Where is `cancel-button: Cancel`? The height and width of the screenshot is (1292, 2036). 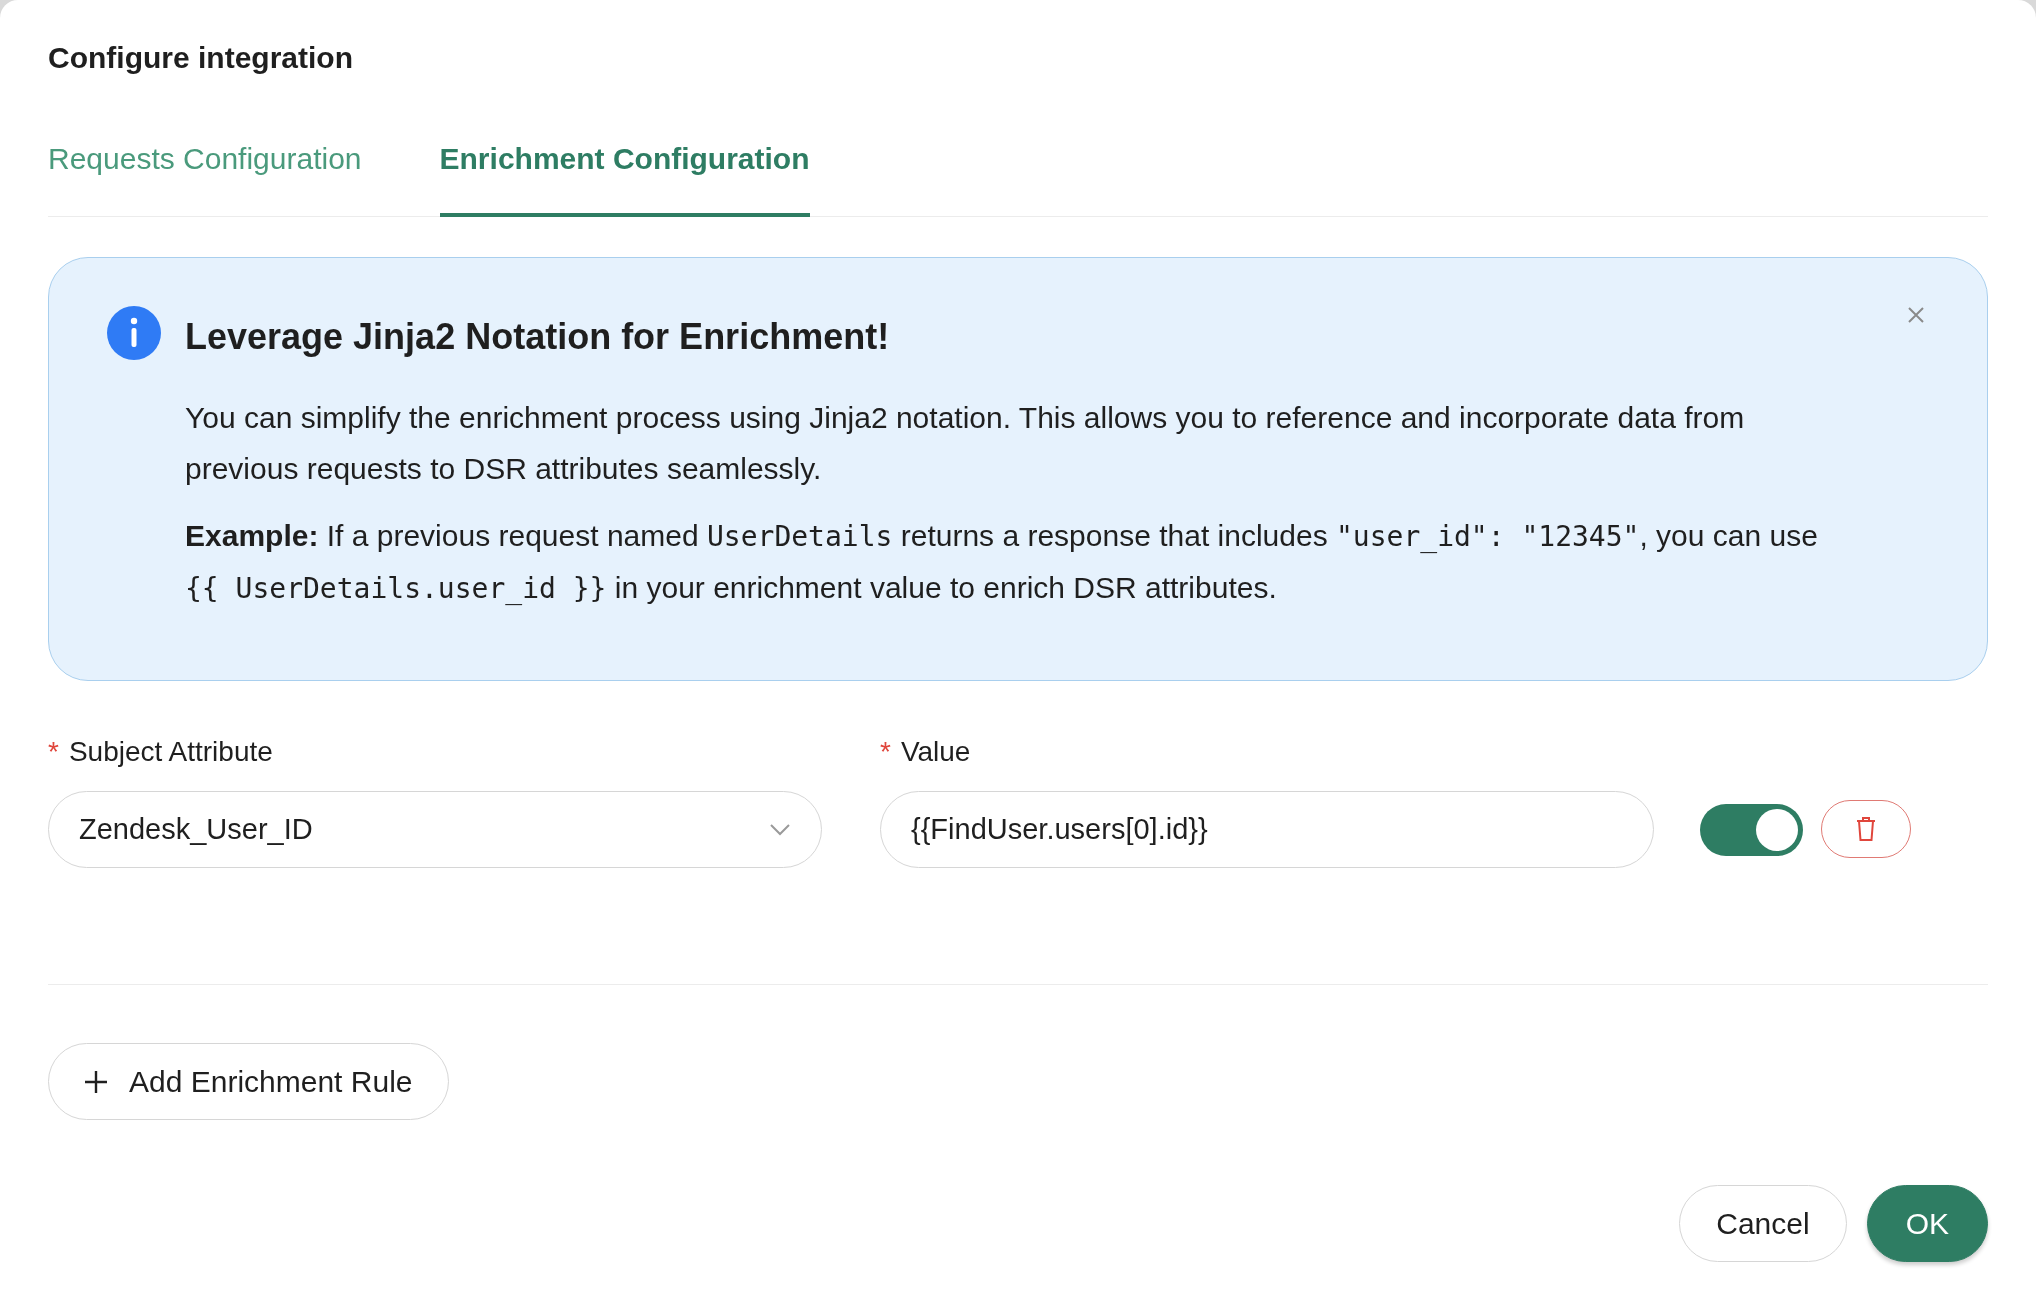
cancel-button: Cancel is located at coordinates (1763, 1223).